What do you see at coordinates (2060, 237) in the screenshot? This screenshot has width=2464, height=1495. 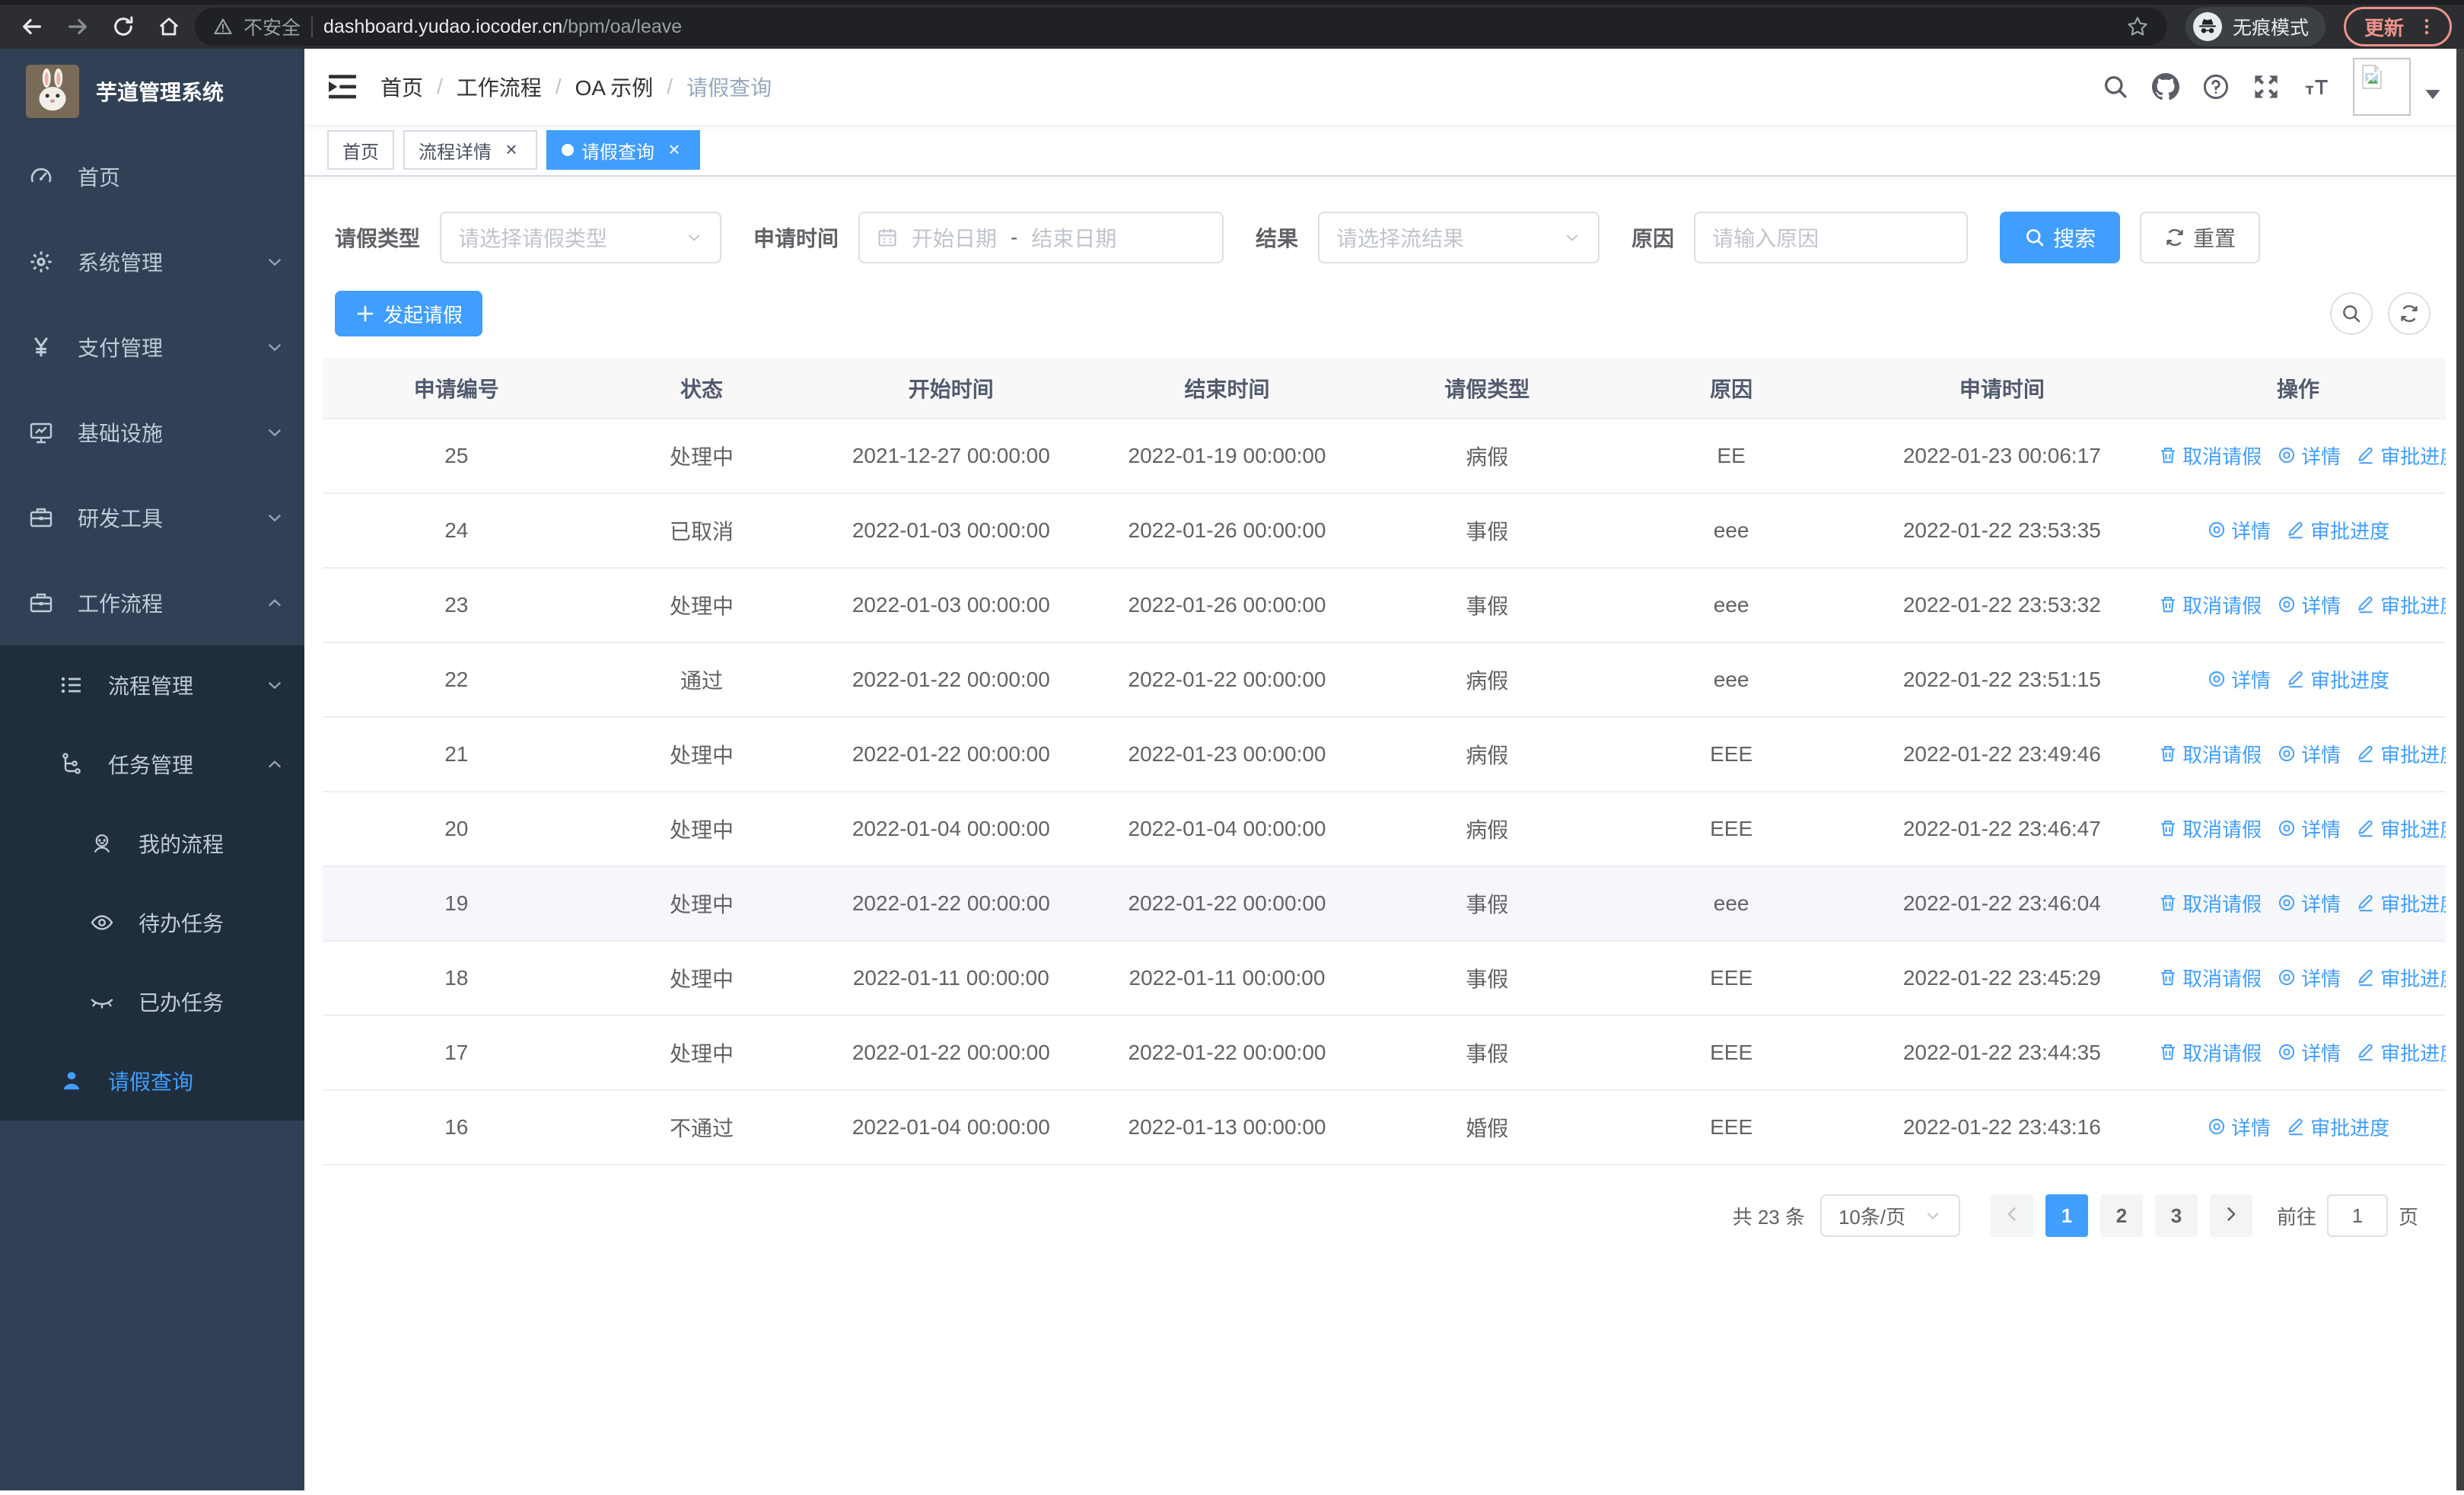 I see `search-button: 搜索` at bounding box center [2060, 237].